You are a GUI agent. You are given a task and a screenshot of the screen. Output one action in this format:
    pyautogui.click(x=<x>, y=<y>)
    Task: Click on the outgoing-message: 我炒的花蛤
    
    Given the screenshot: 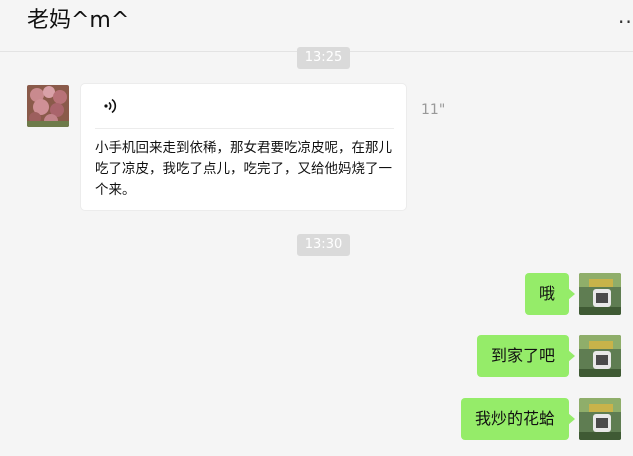 What is the action you would take?
    pyautogui.click(x=518, y=419)
    